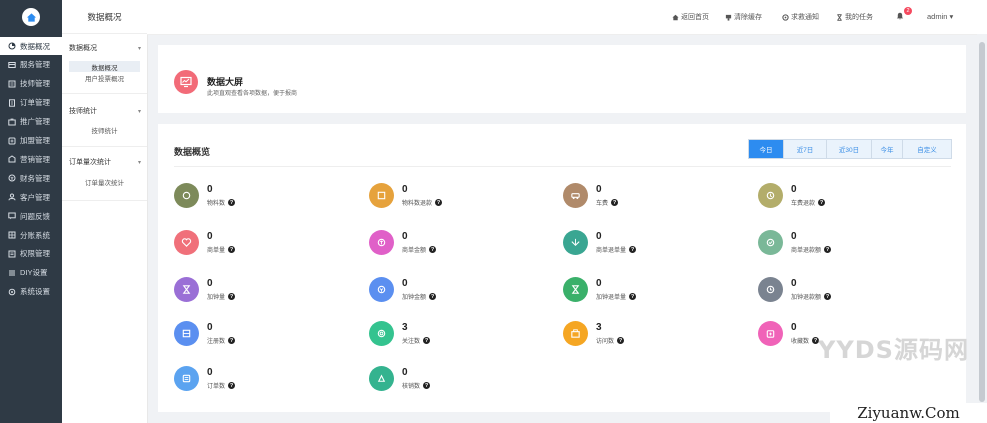  I want to click on subnav-item-data-overview: 数据概况, so click(104, 66).